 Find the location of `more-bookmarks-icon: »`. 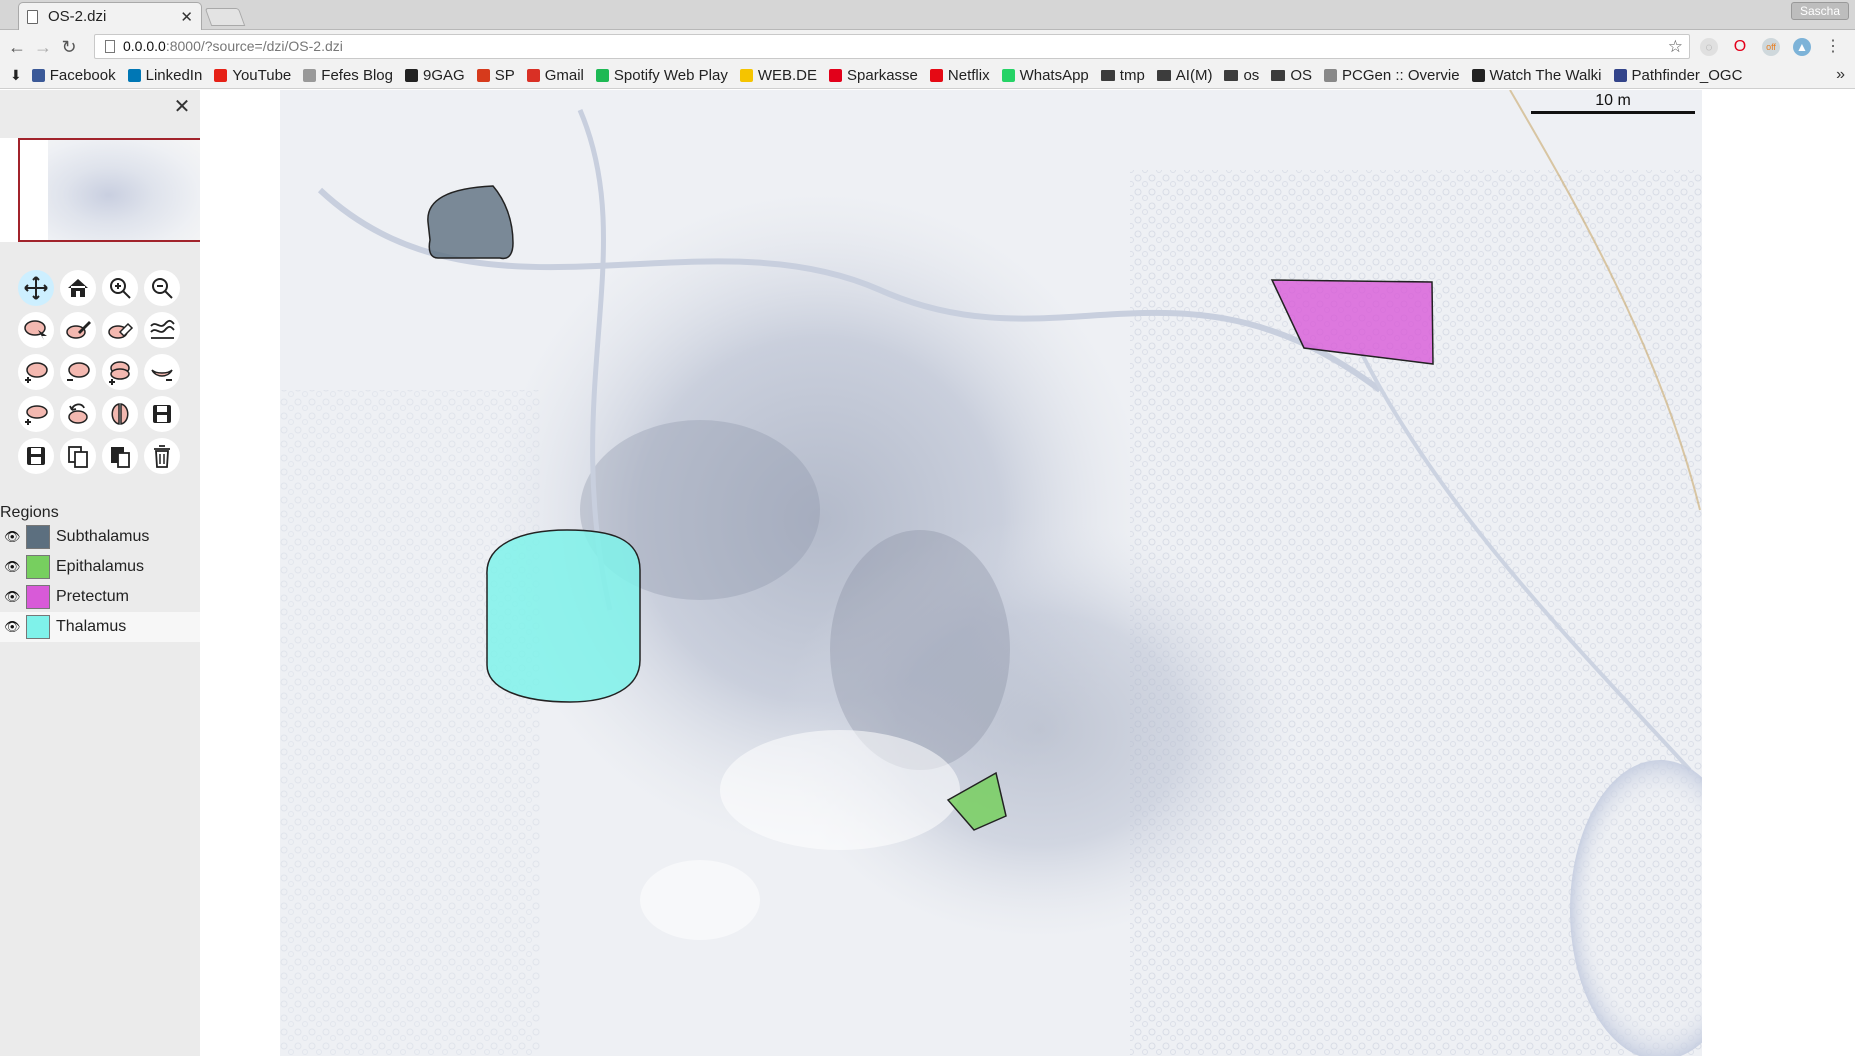

more-bookmarks-icon: » is located at coordinates (1840, 75).